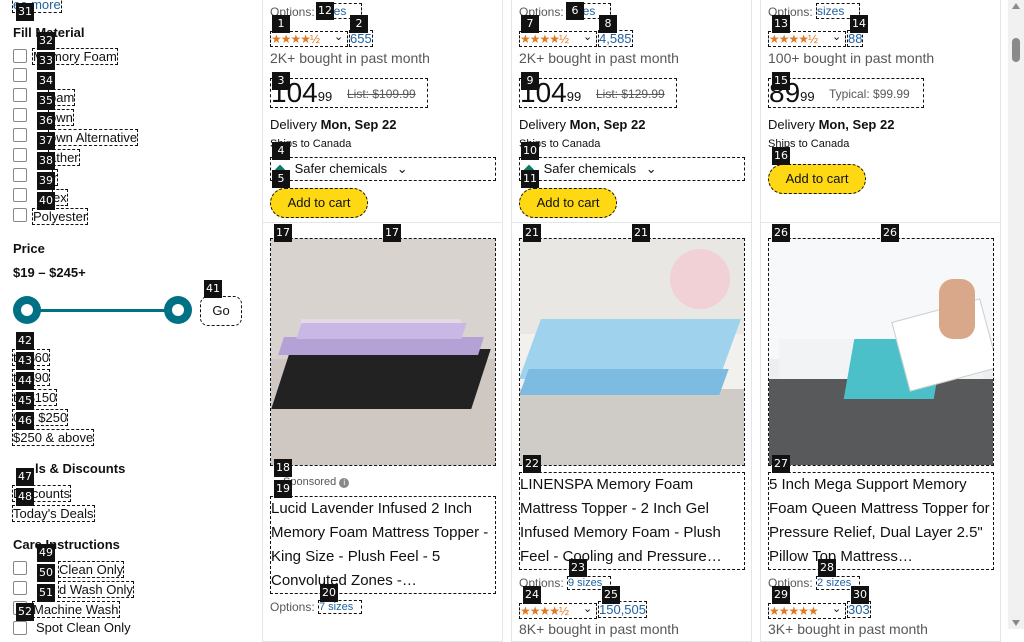  What do you see at coordinates (848, 629) in the screenshot?
I see `bought-text: 3K+ bought in past month` at bounding box center [848, 629].